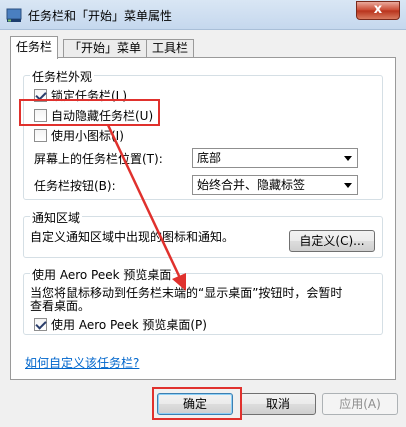  Describe the element at coordinates (98, 159) in the screenshot. I see `position-label: 屏幕上的任务栏位置(T):` at that location.